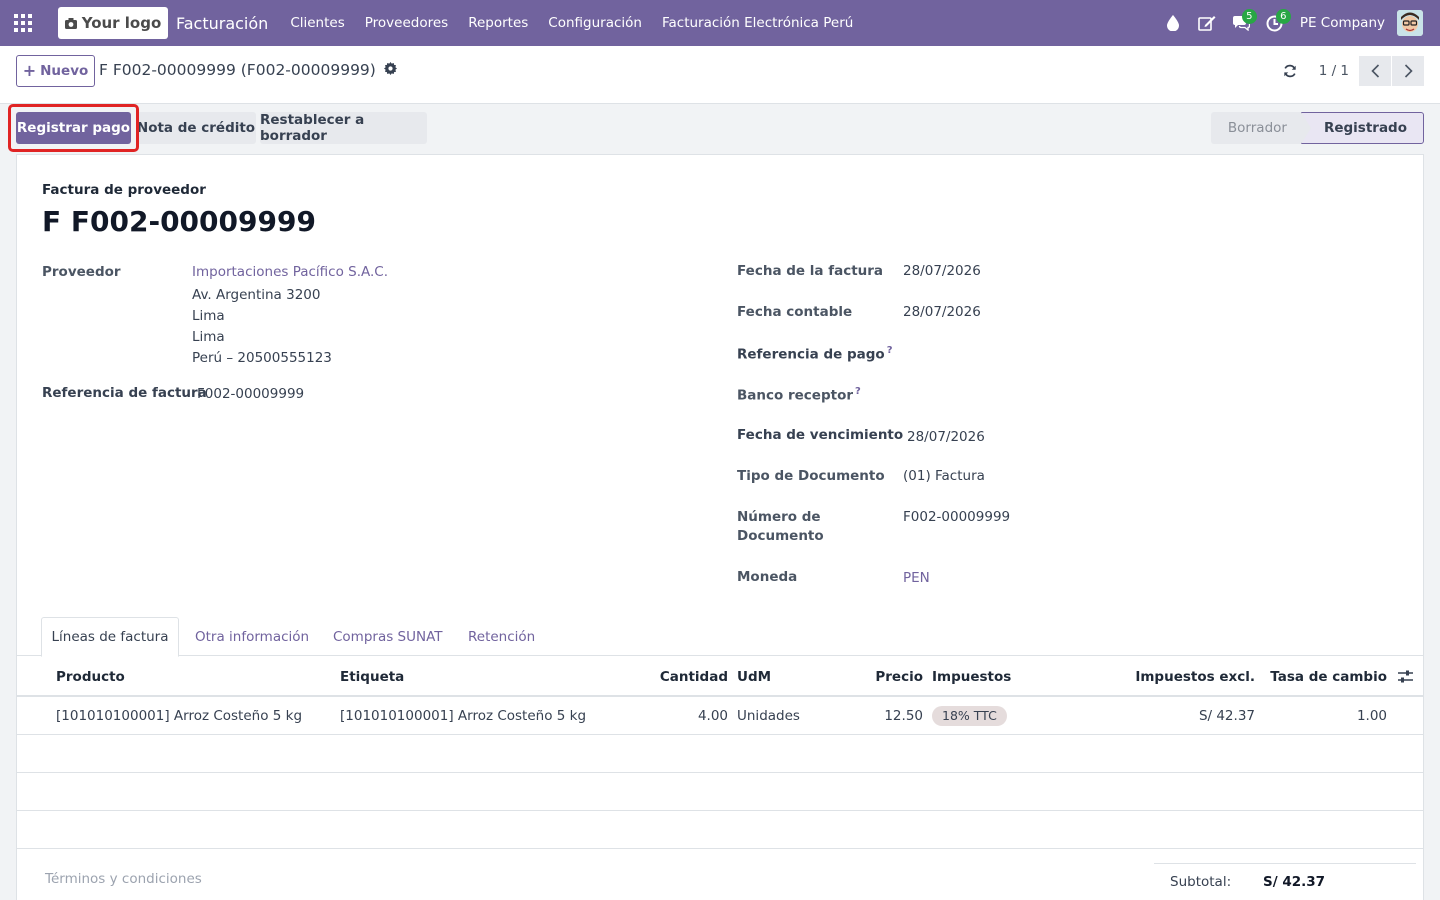 This screenshot has width=1440, height=900. I want to click on document-type-label: Tipo de Documento, so click(811, 476).